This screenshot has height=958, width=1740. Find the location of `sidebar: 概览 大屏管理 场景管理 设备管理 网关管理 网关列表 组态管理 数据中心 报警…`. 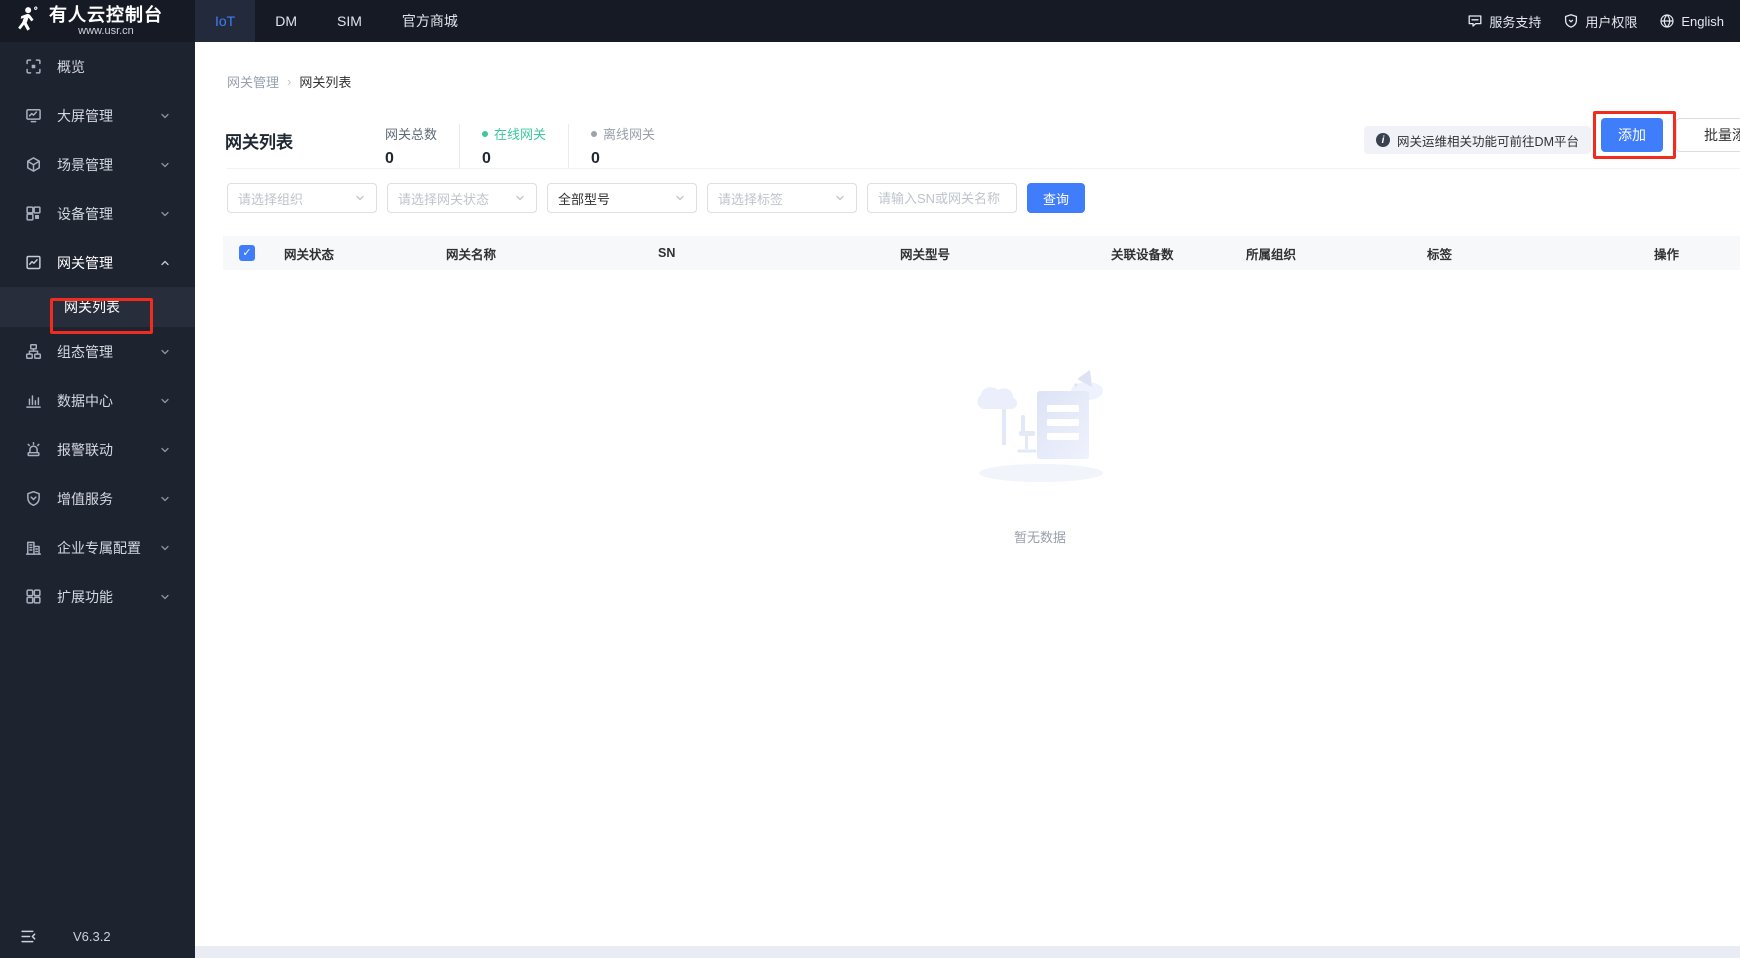

sidebar: 概览 大屏管理 场景管理 设备管理 网关管理 网关列表 组态管理 数据中心 报警… is located at coordinates (97, 500).